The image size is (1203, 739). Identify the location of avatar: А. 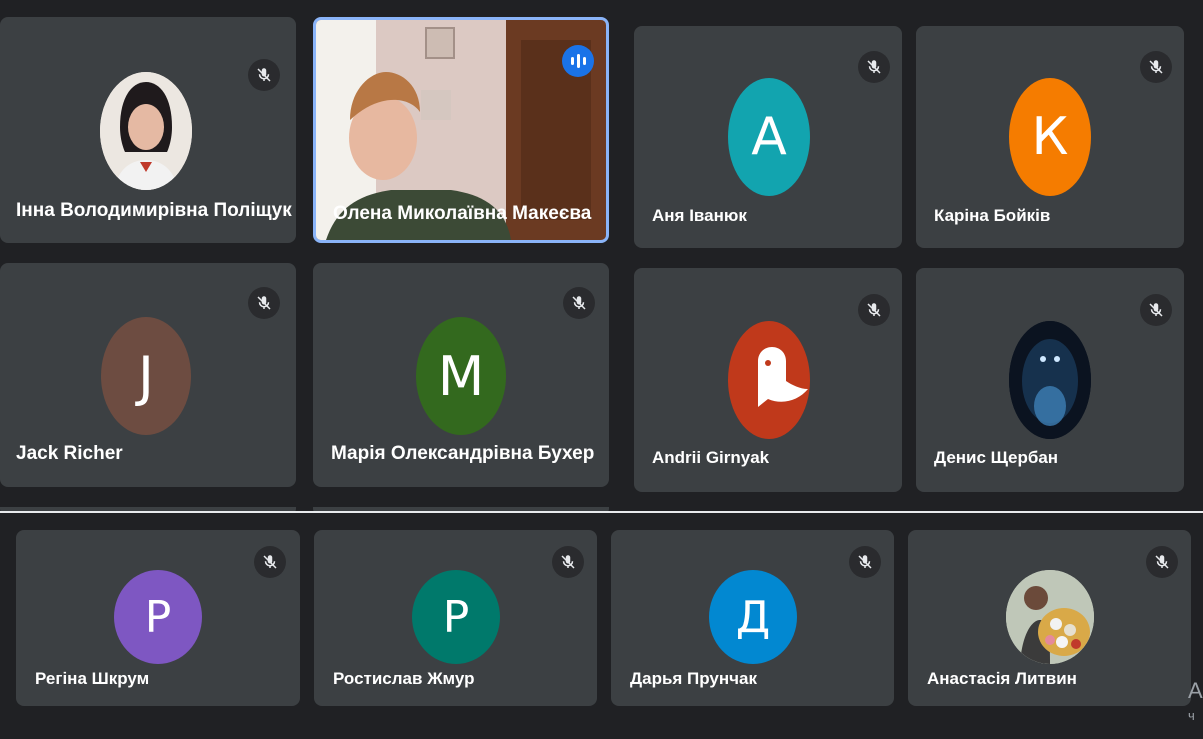
(769, 137).